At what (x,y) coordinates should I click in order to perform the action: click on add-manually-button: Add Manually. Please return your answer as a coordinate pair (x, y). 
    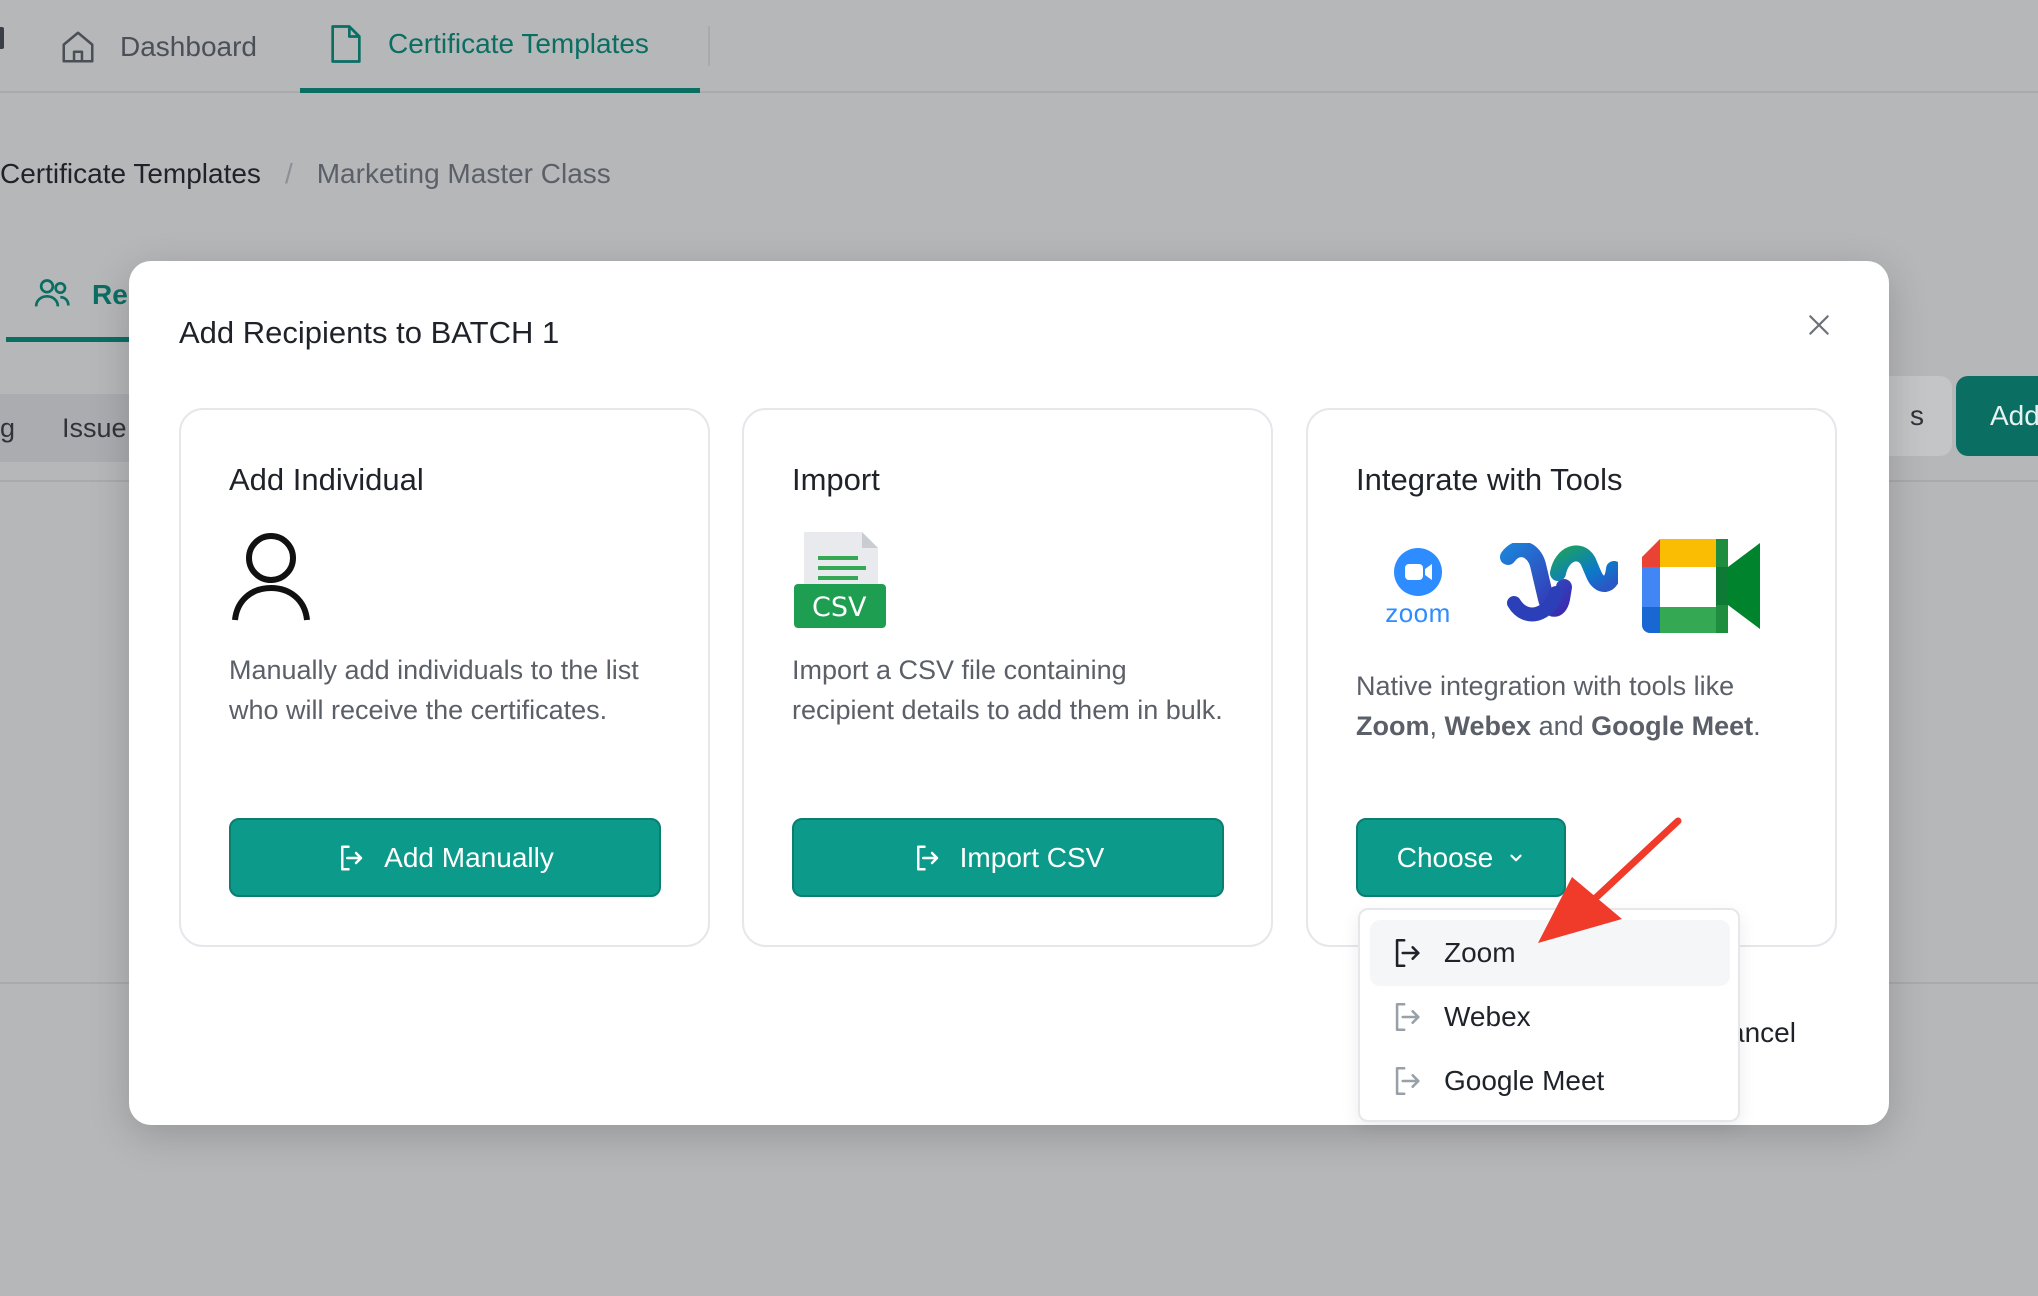
    Looking at the image, I should click on (445, 857).